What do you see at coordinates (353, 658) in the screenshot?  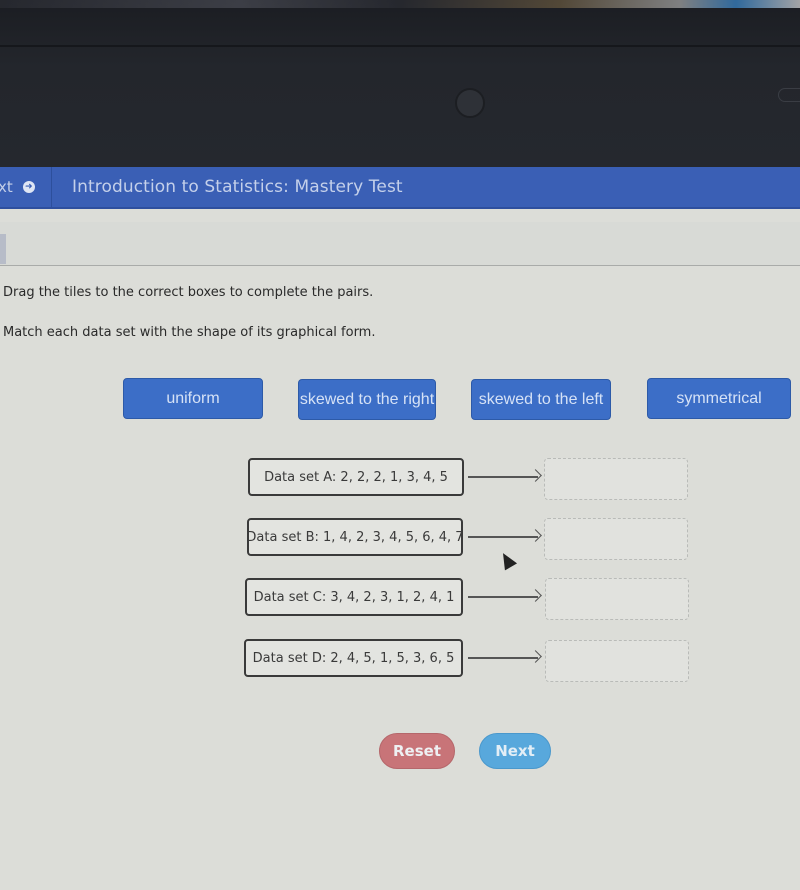 I see `data-set-d-label: Data set D: 2, 4, 5, 1, 5, 3, 6, 5` at bounding box center [353, 658].